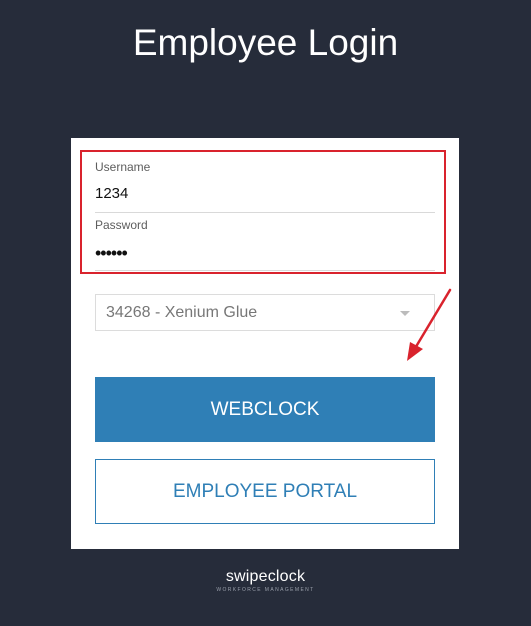 The width and height of the screenshot is (531, 626). What do you see at coordinates (121, 225) in the screenshot?
I see `password-label: Password` at bounding box center [121, 225].